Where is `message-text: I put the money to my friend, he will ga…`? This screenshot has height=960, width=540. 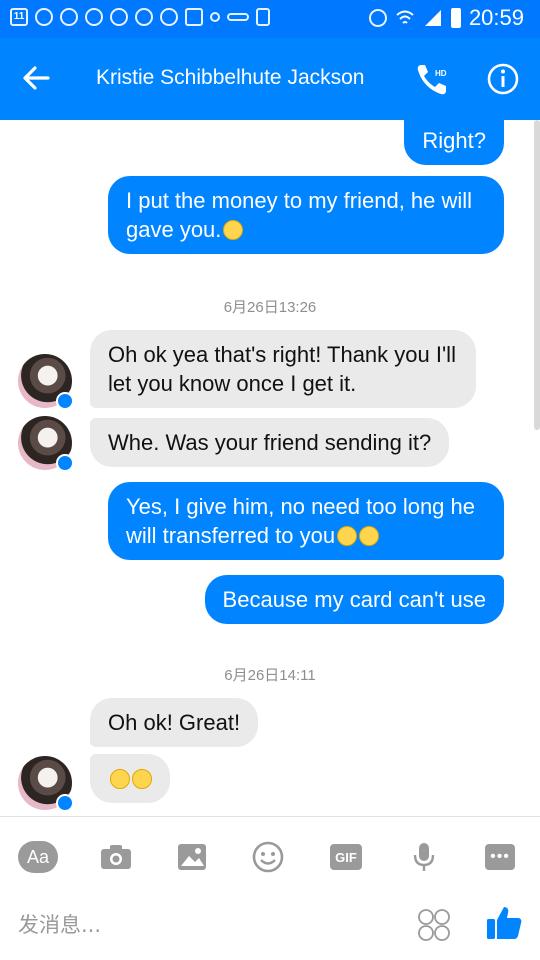
message-text: I put the money to my friend, he will ga… is located at coordinates (299, 215).